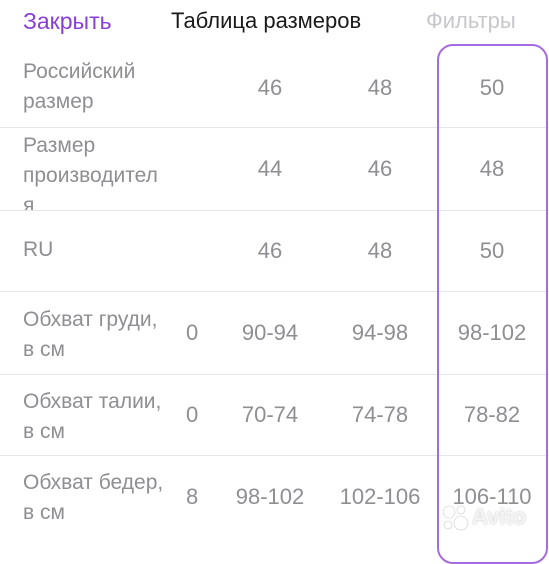  What do you see at coordinates (90, 319) in the screenshot?
I see `row-label-line: Обхват груди,` at bounding box center [90, 319].